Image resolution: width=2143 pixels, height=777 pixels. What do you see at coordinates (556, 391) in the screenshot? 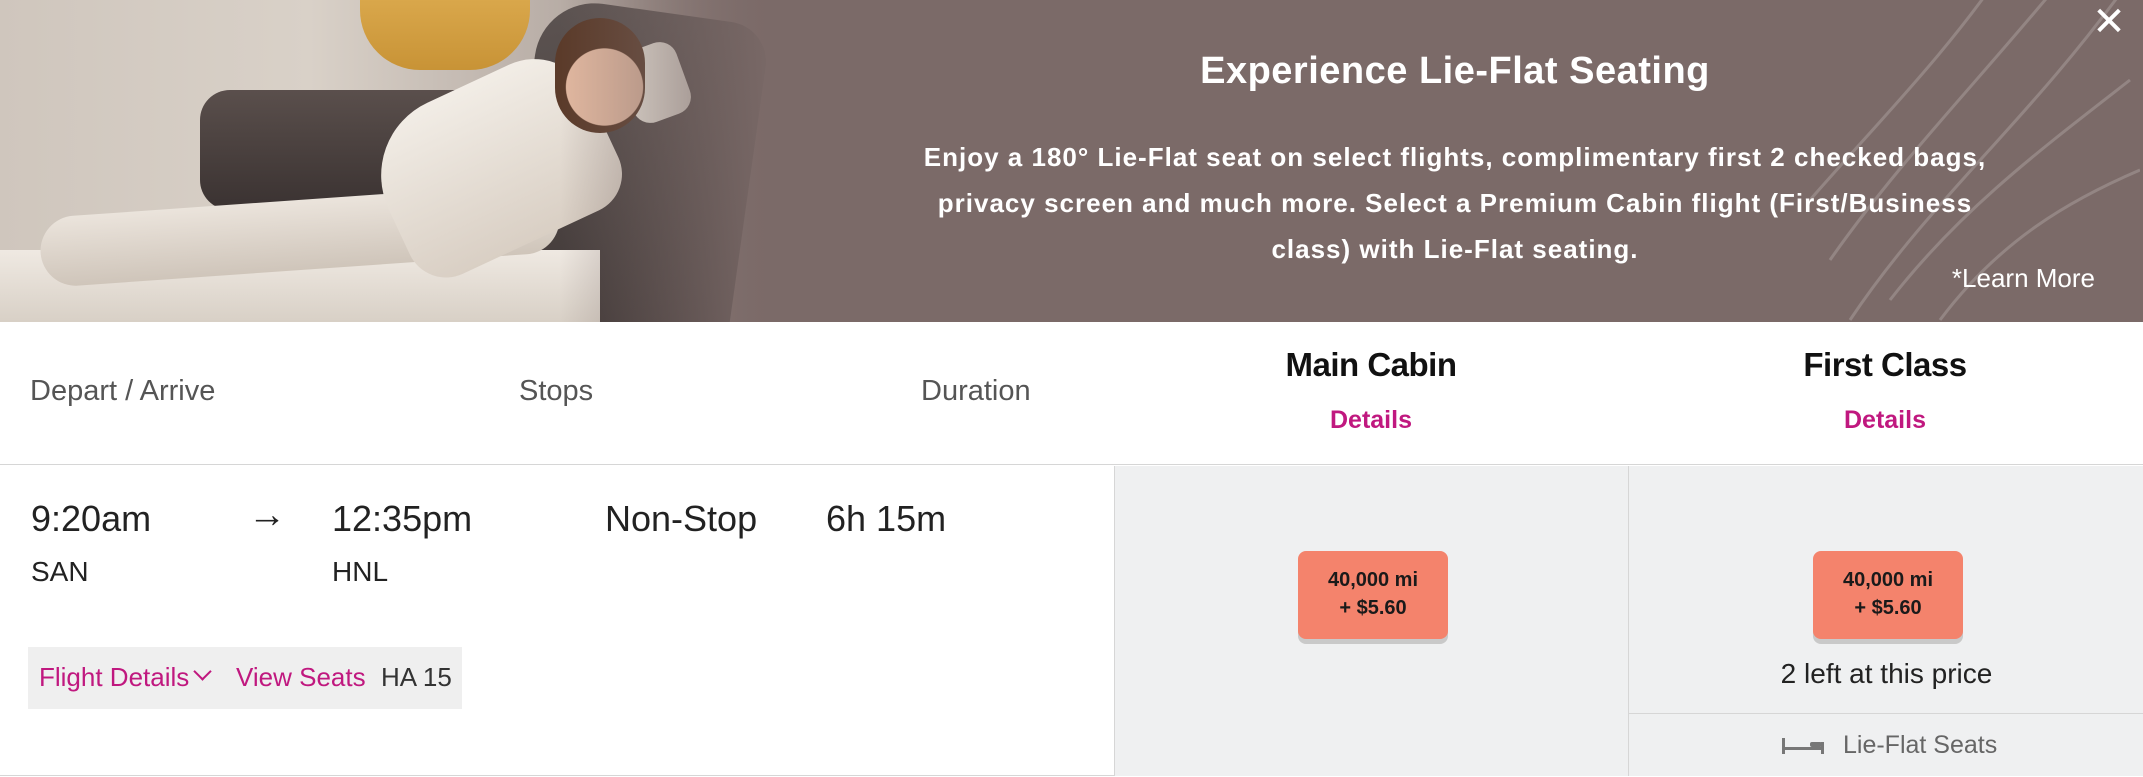
I see `column-header-stops: Stops` at bounding box center [556, 391].